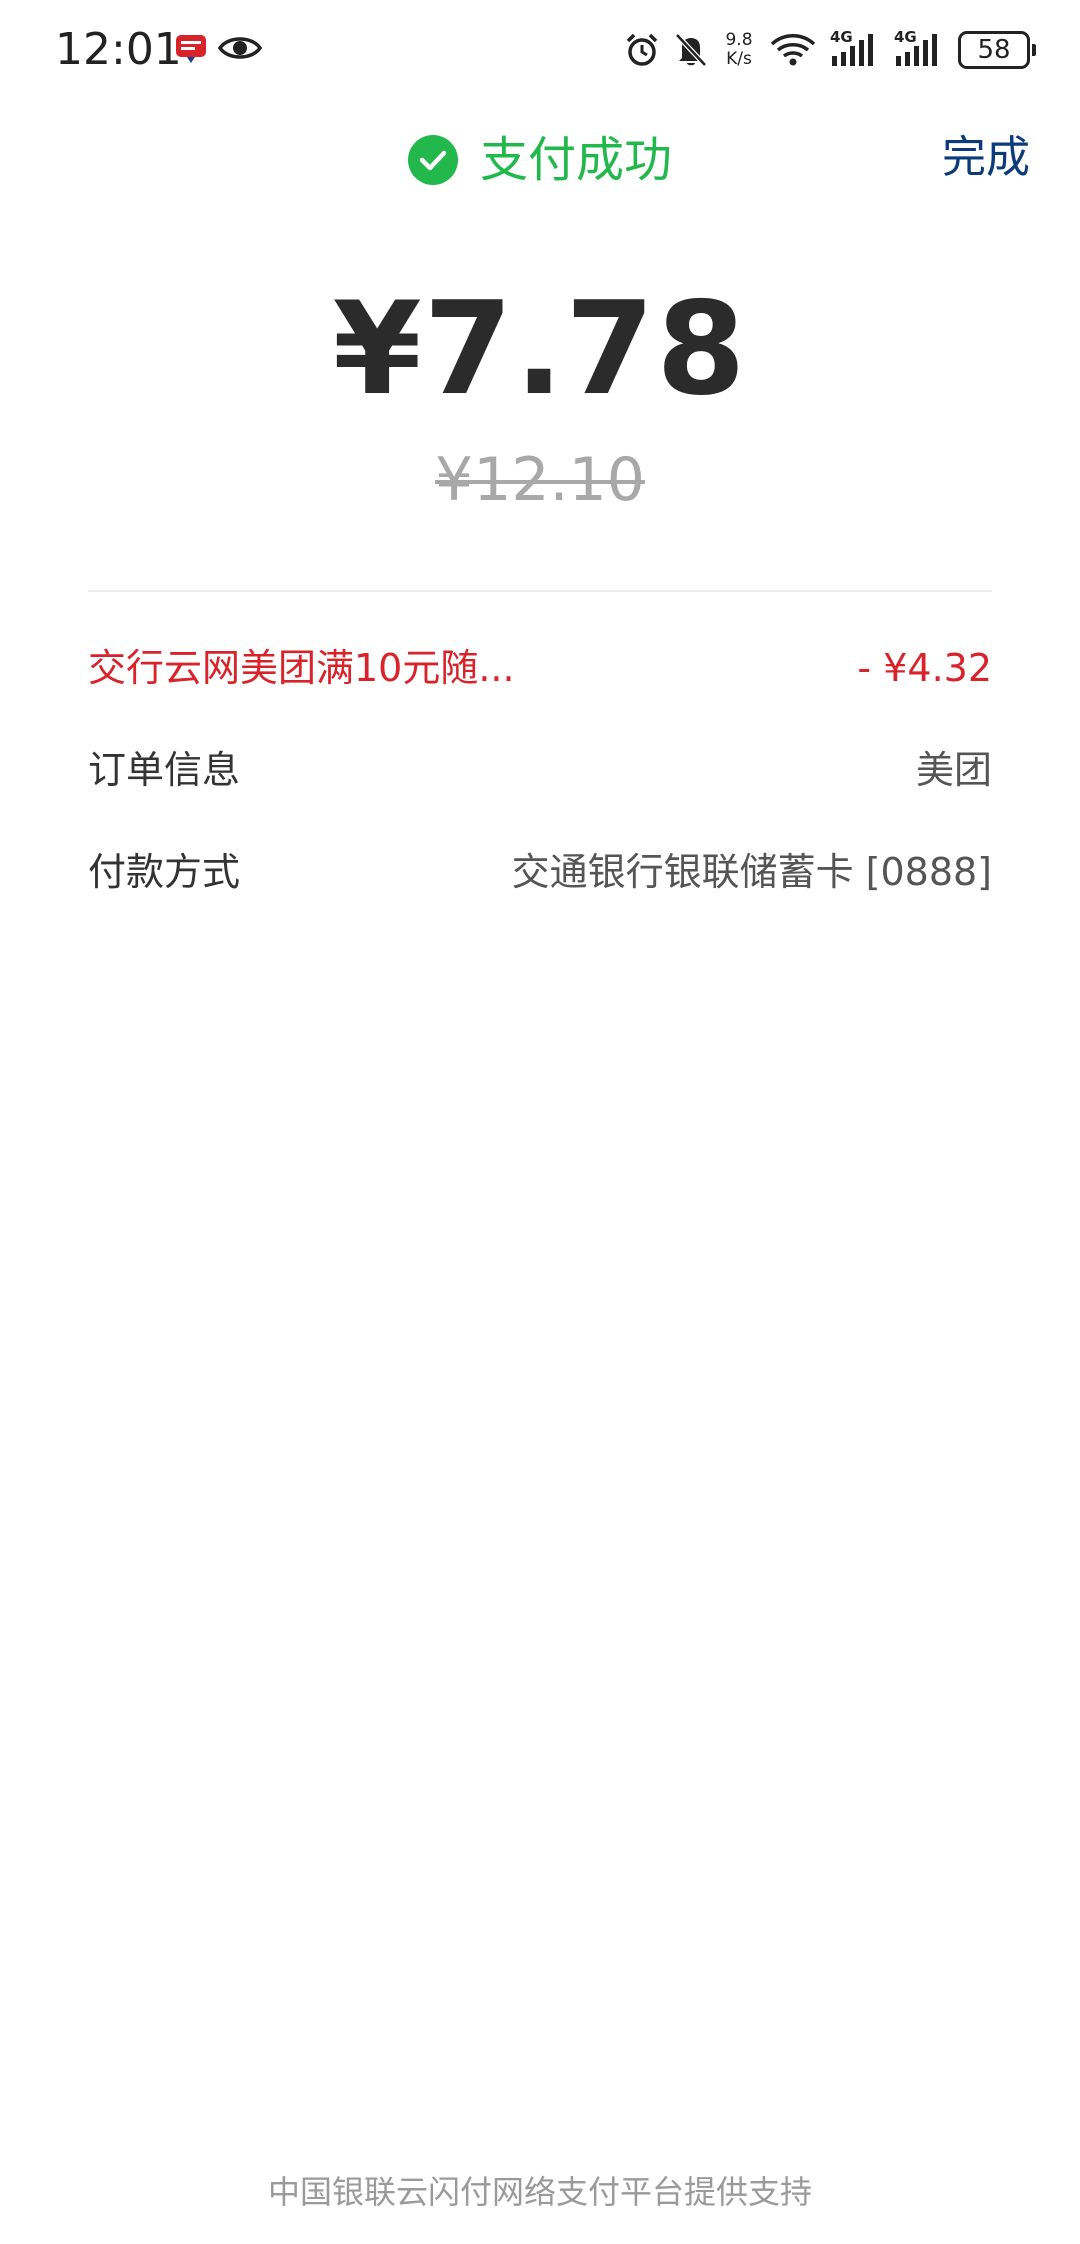 The image size is (1080, 2244). Describe the element at coordinates (540, 349) in the screenshot. I see `paid-amount: ¥7.78` at that location.